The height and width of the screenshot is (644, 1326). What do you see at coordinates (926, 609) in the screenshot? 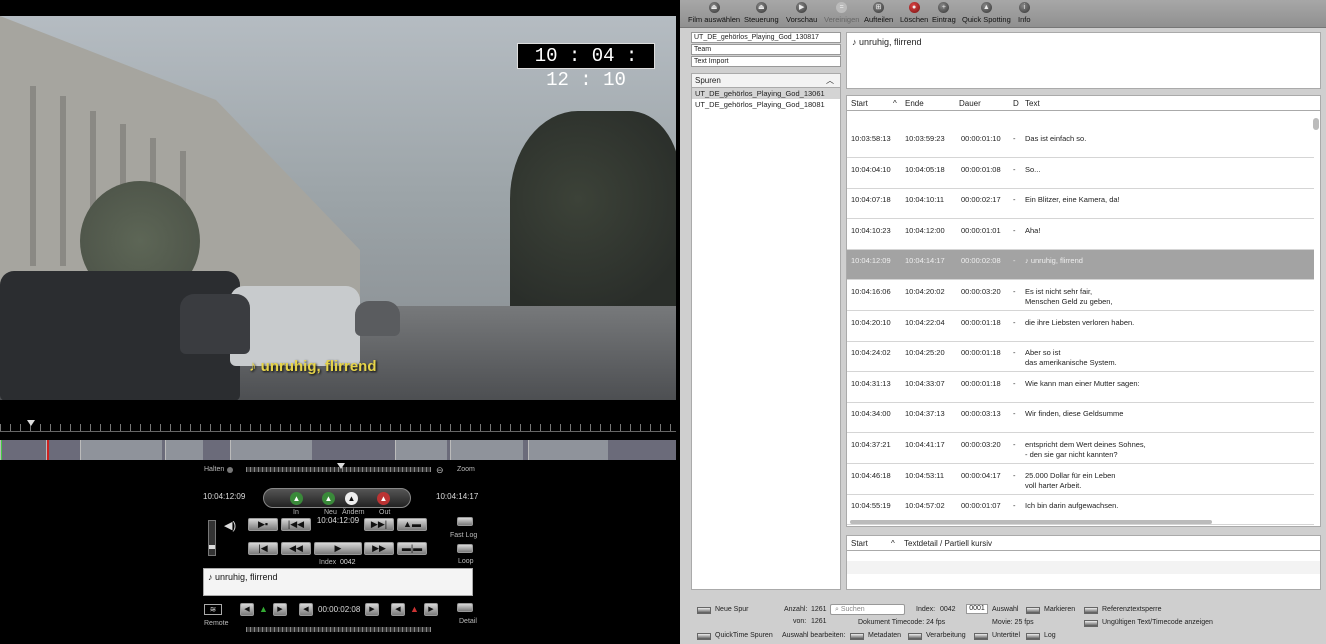
I see `index-label: Index:` at bounding box center [926, 609].